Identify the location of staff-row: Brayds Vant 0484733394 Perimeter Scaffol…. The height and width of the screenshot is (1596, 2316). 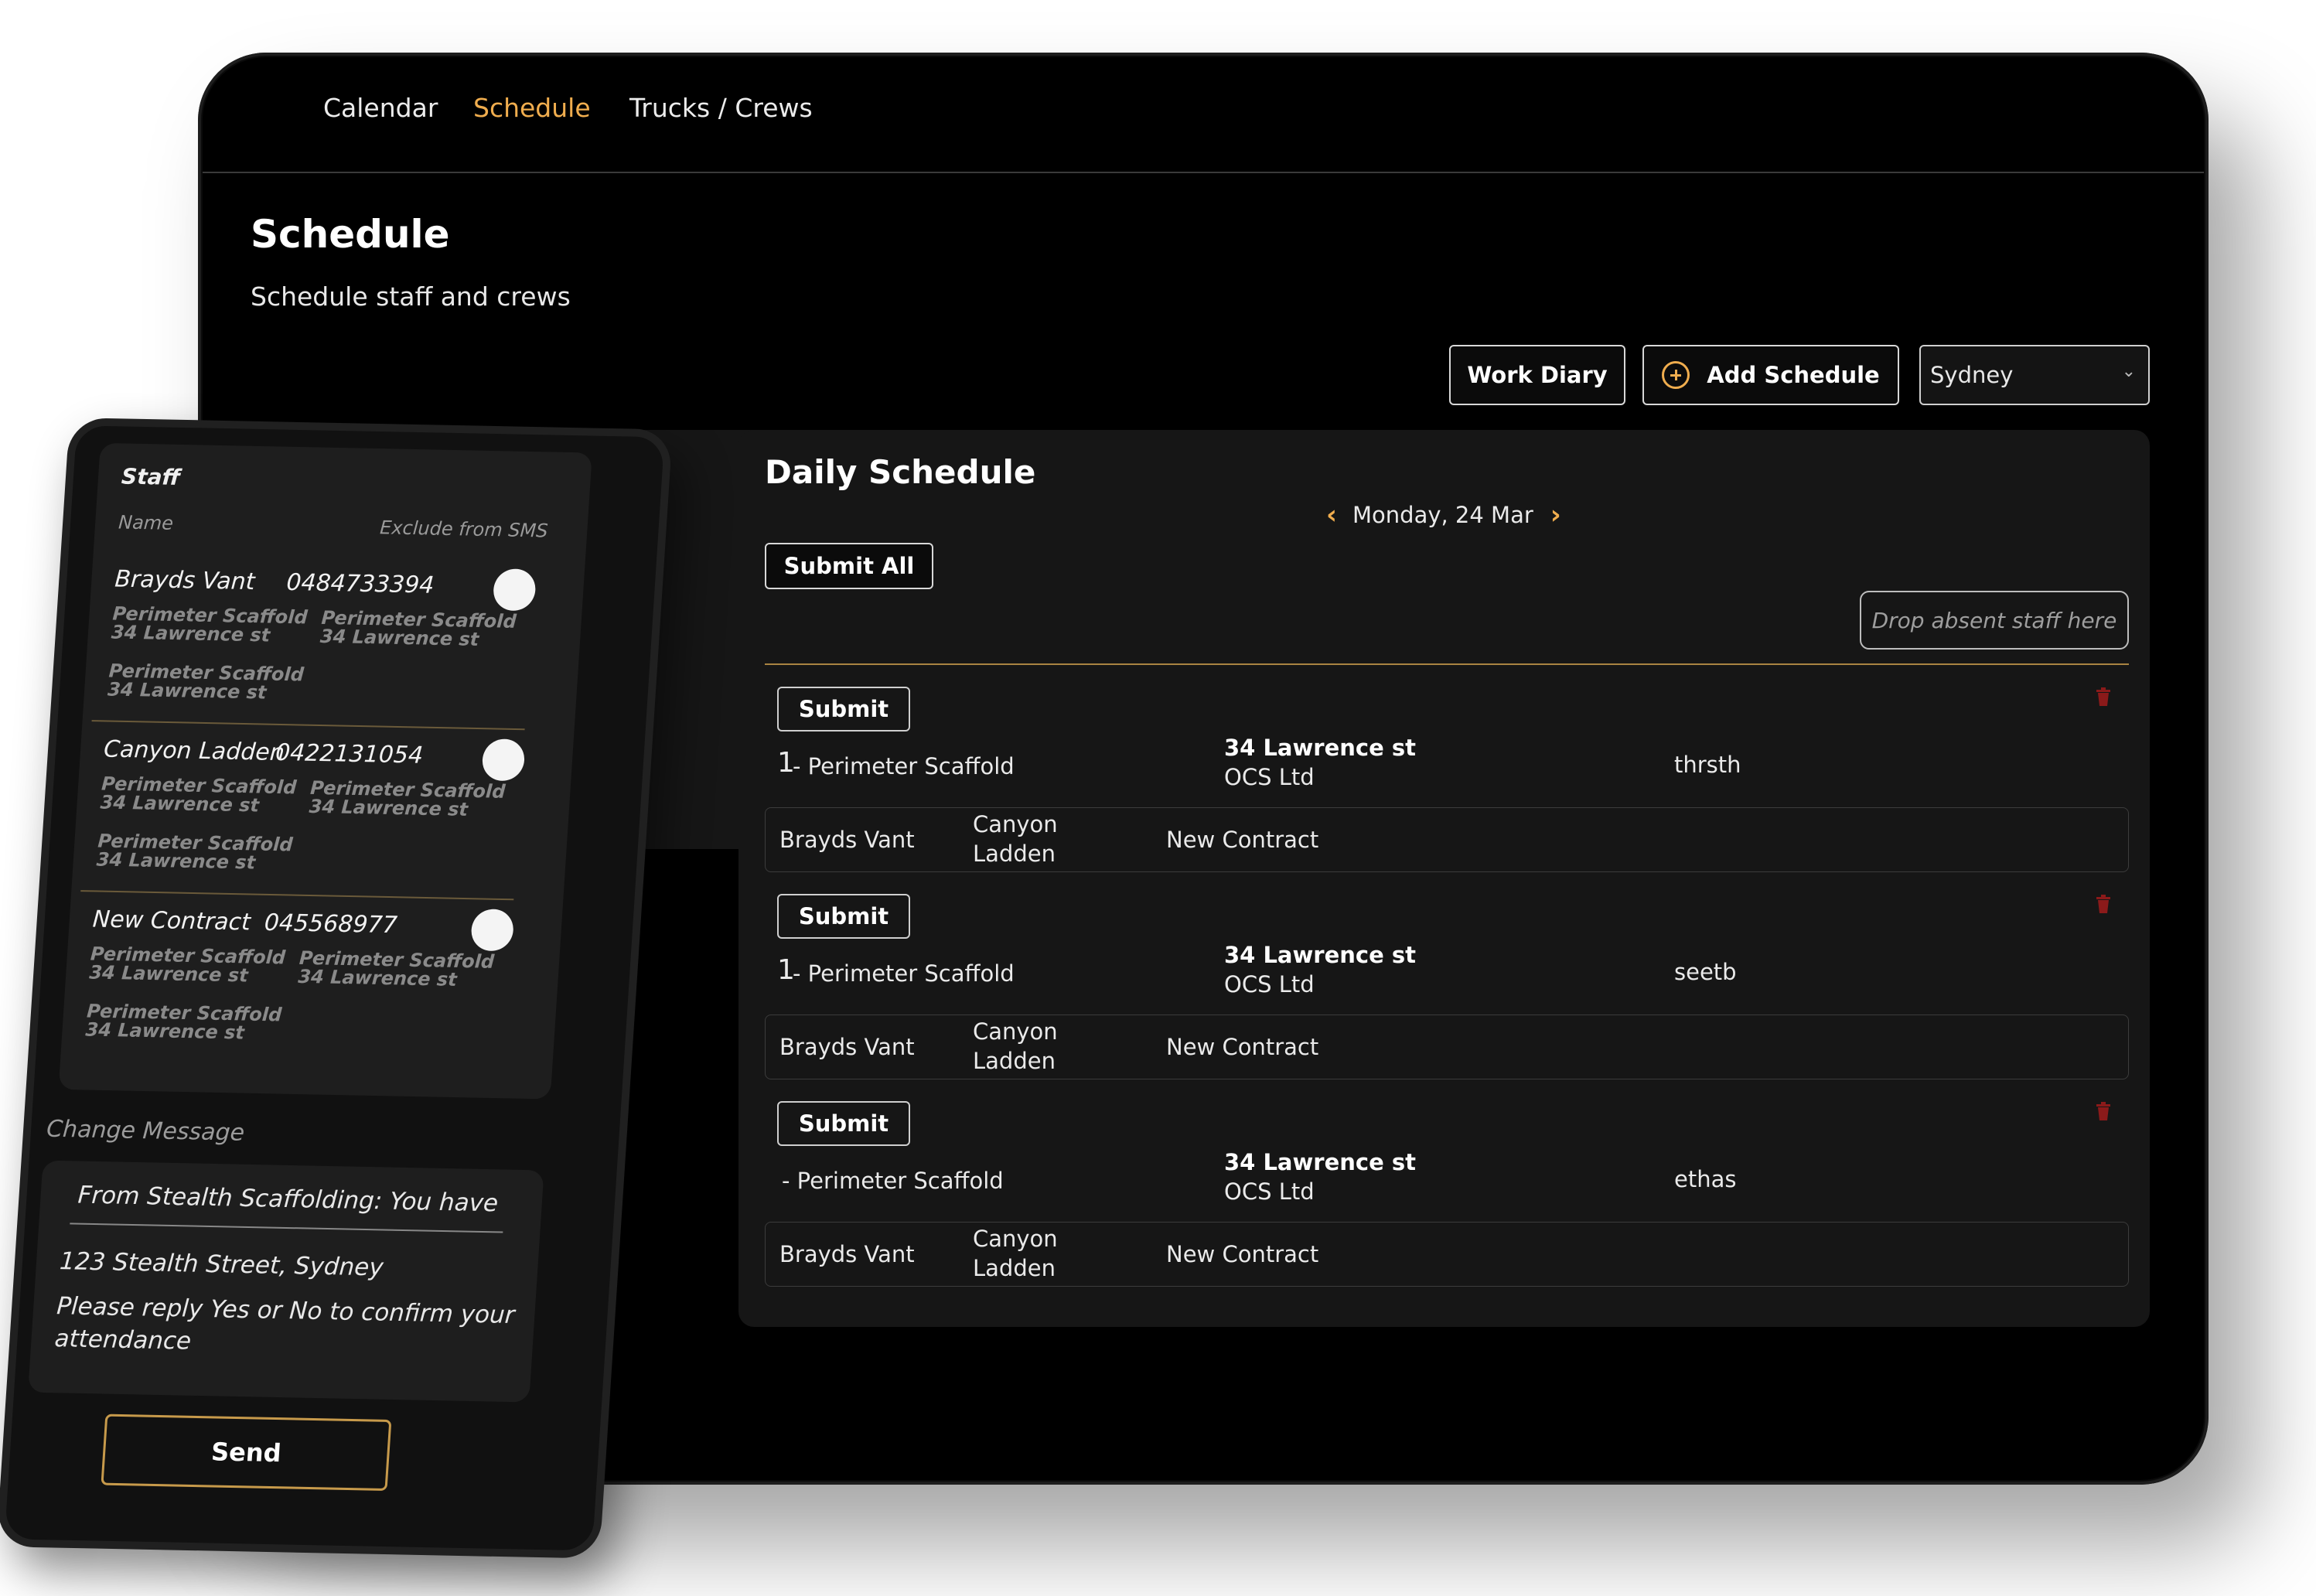
(333, 655).